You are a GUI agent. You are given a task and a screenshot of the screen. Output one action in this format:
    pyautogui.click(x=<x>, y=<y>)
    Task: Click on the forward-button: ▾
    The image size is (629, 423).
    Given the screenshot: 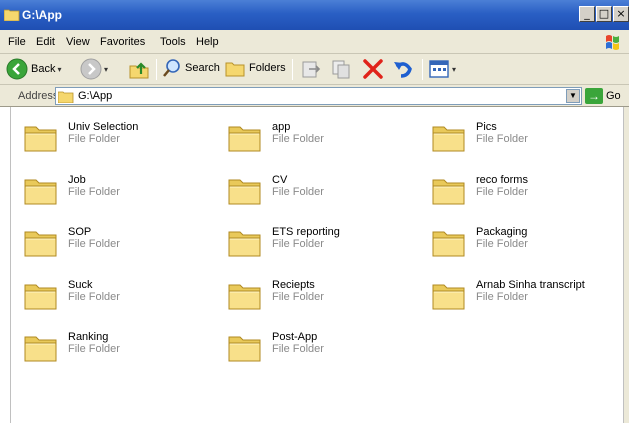 What is the action you would take?
    pyautogui.click(x=94, y=69)
    